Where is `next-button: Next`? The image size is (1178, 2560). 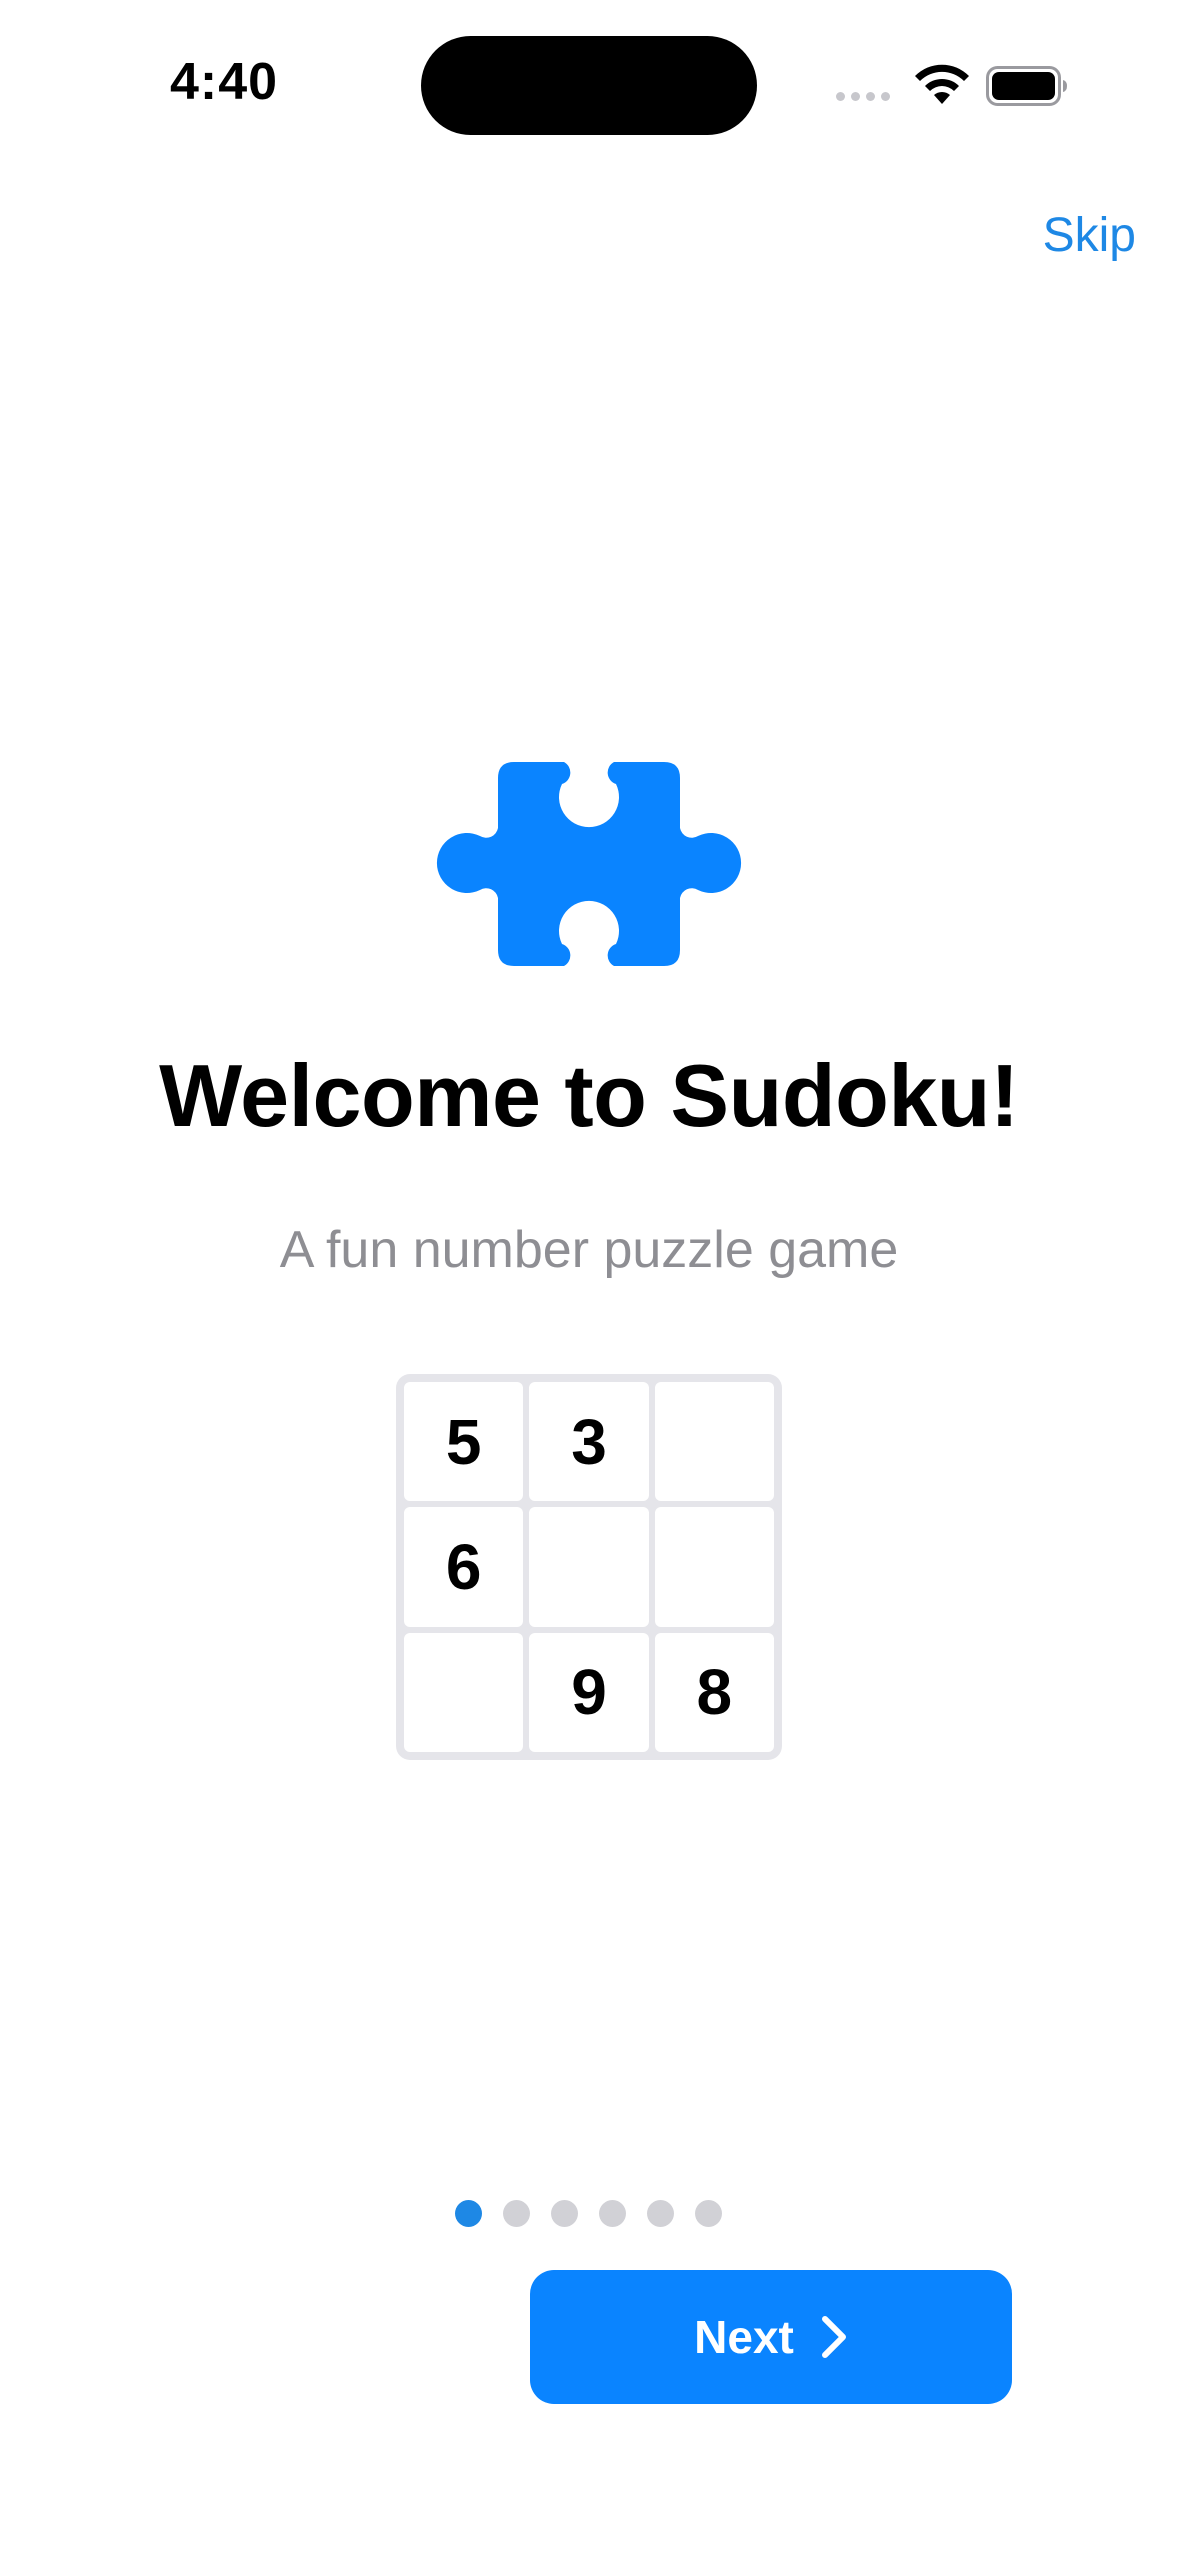
next-button: Next is located at coordinates (771, 2337).